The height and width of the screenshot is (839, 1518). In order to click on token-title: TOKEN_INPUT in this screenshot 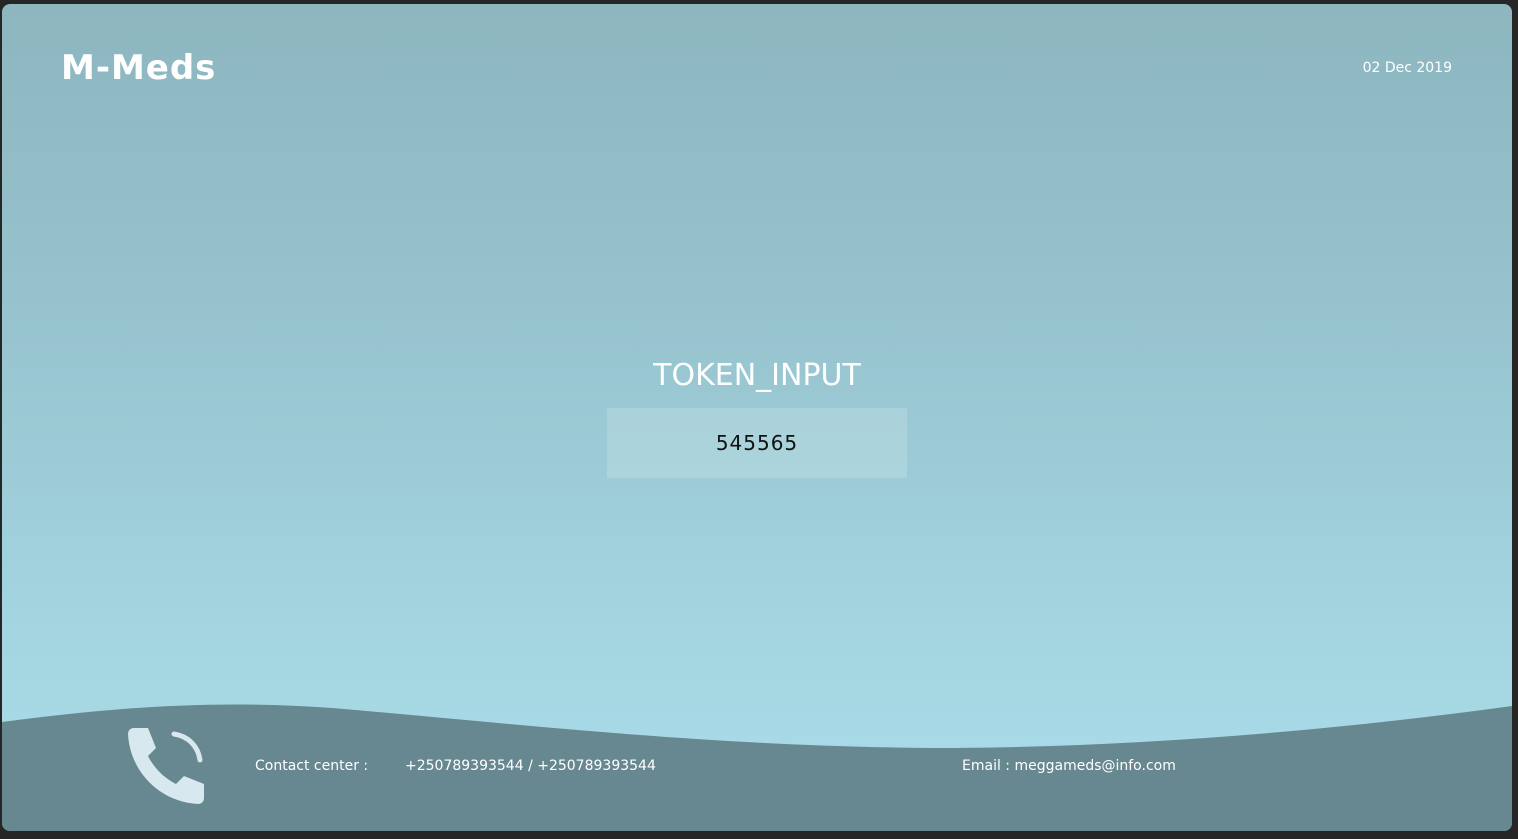, I will do `click(757, 375)`.